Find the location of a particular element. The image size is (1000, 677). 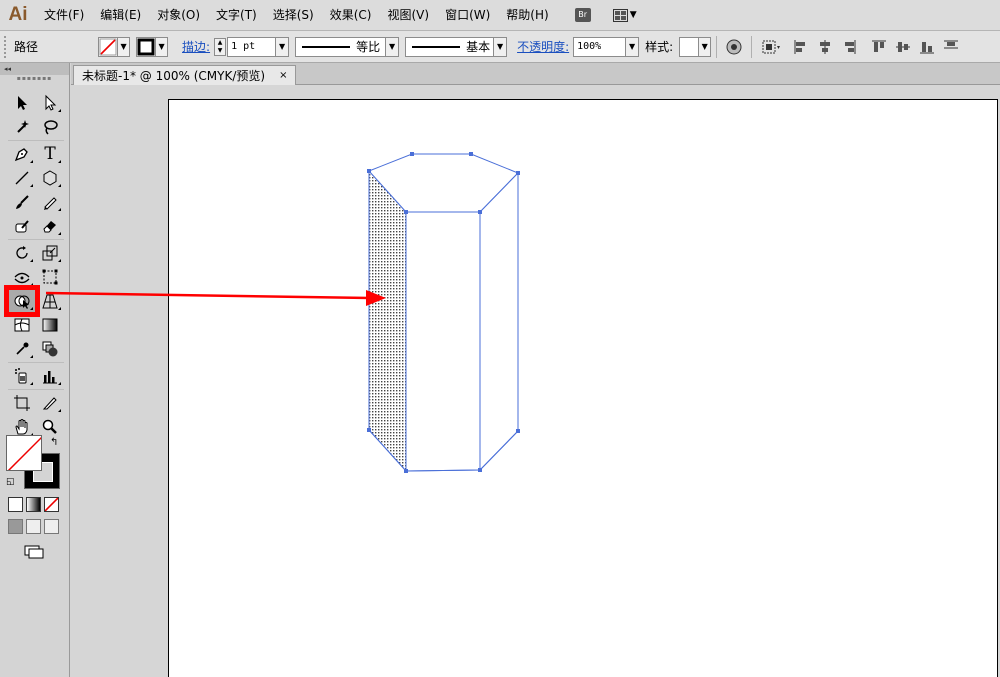

selection-tool-button is located at coordinates (22, 103).